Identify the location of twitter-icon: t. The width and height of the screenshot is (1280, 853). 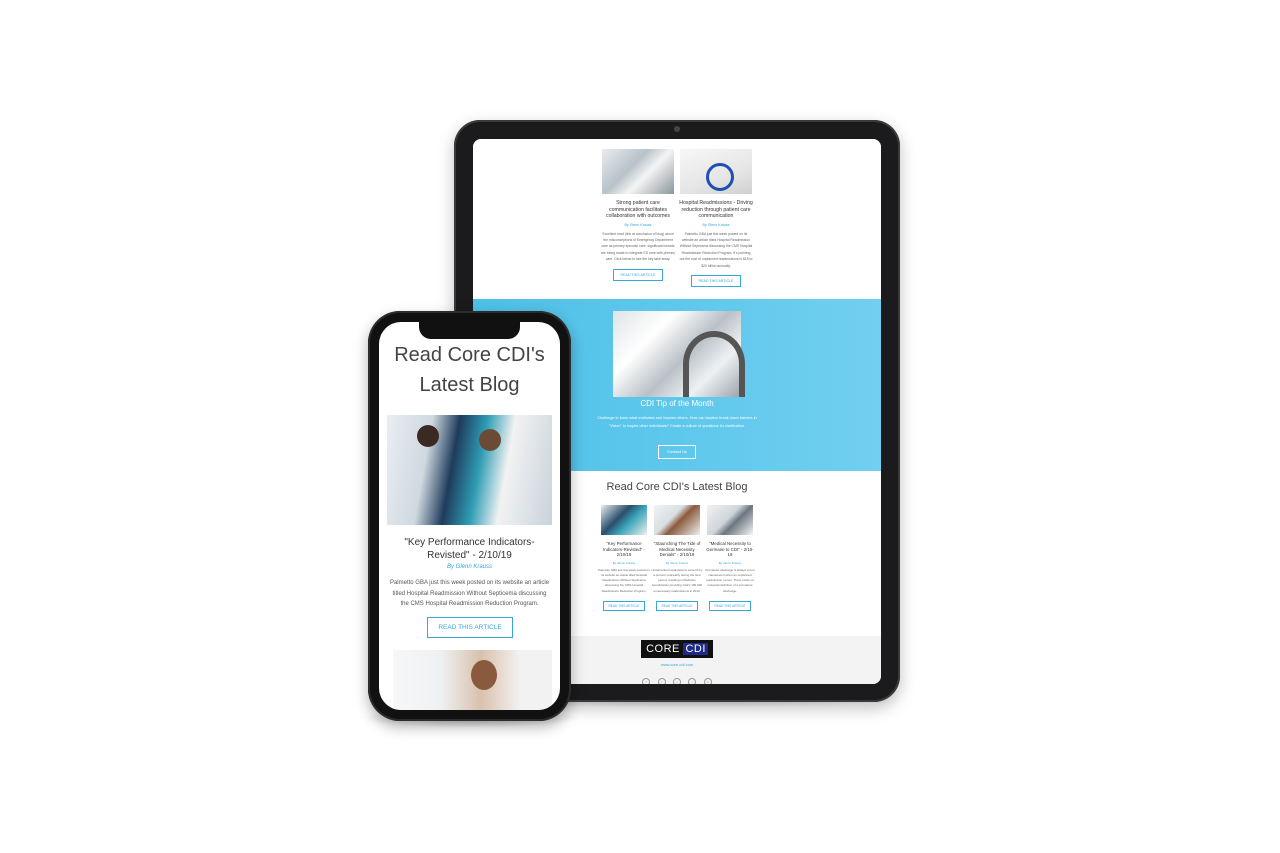
(661, 681).